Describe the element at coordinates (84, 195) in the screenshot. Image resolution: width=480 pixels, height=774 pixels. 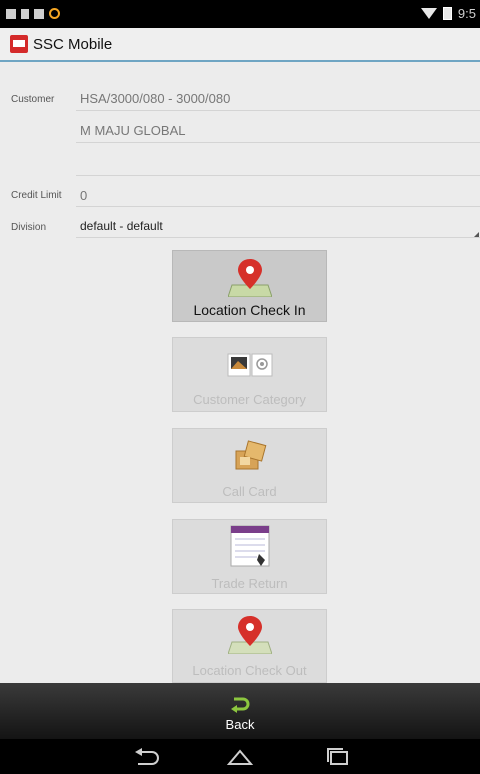
I see `credit-limit-value: 0` at that location.